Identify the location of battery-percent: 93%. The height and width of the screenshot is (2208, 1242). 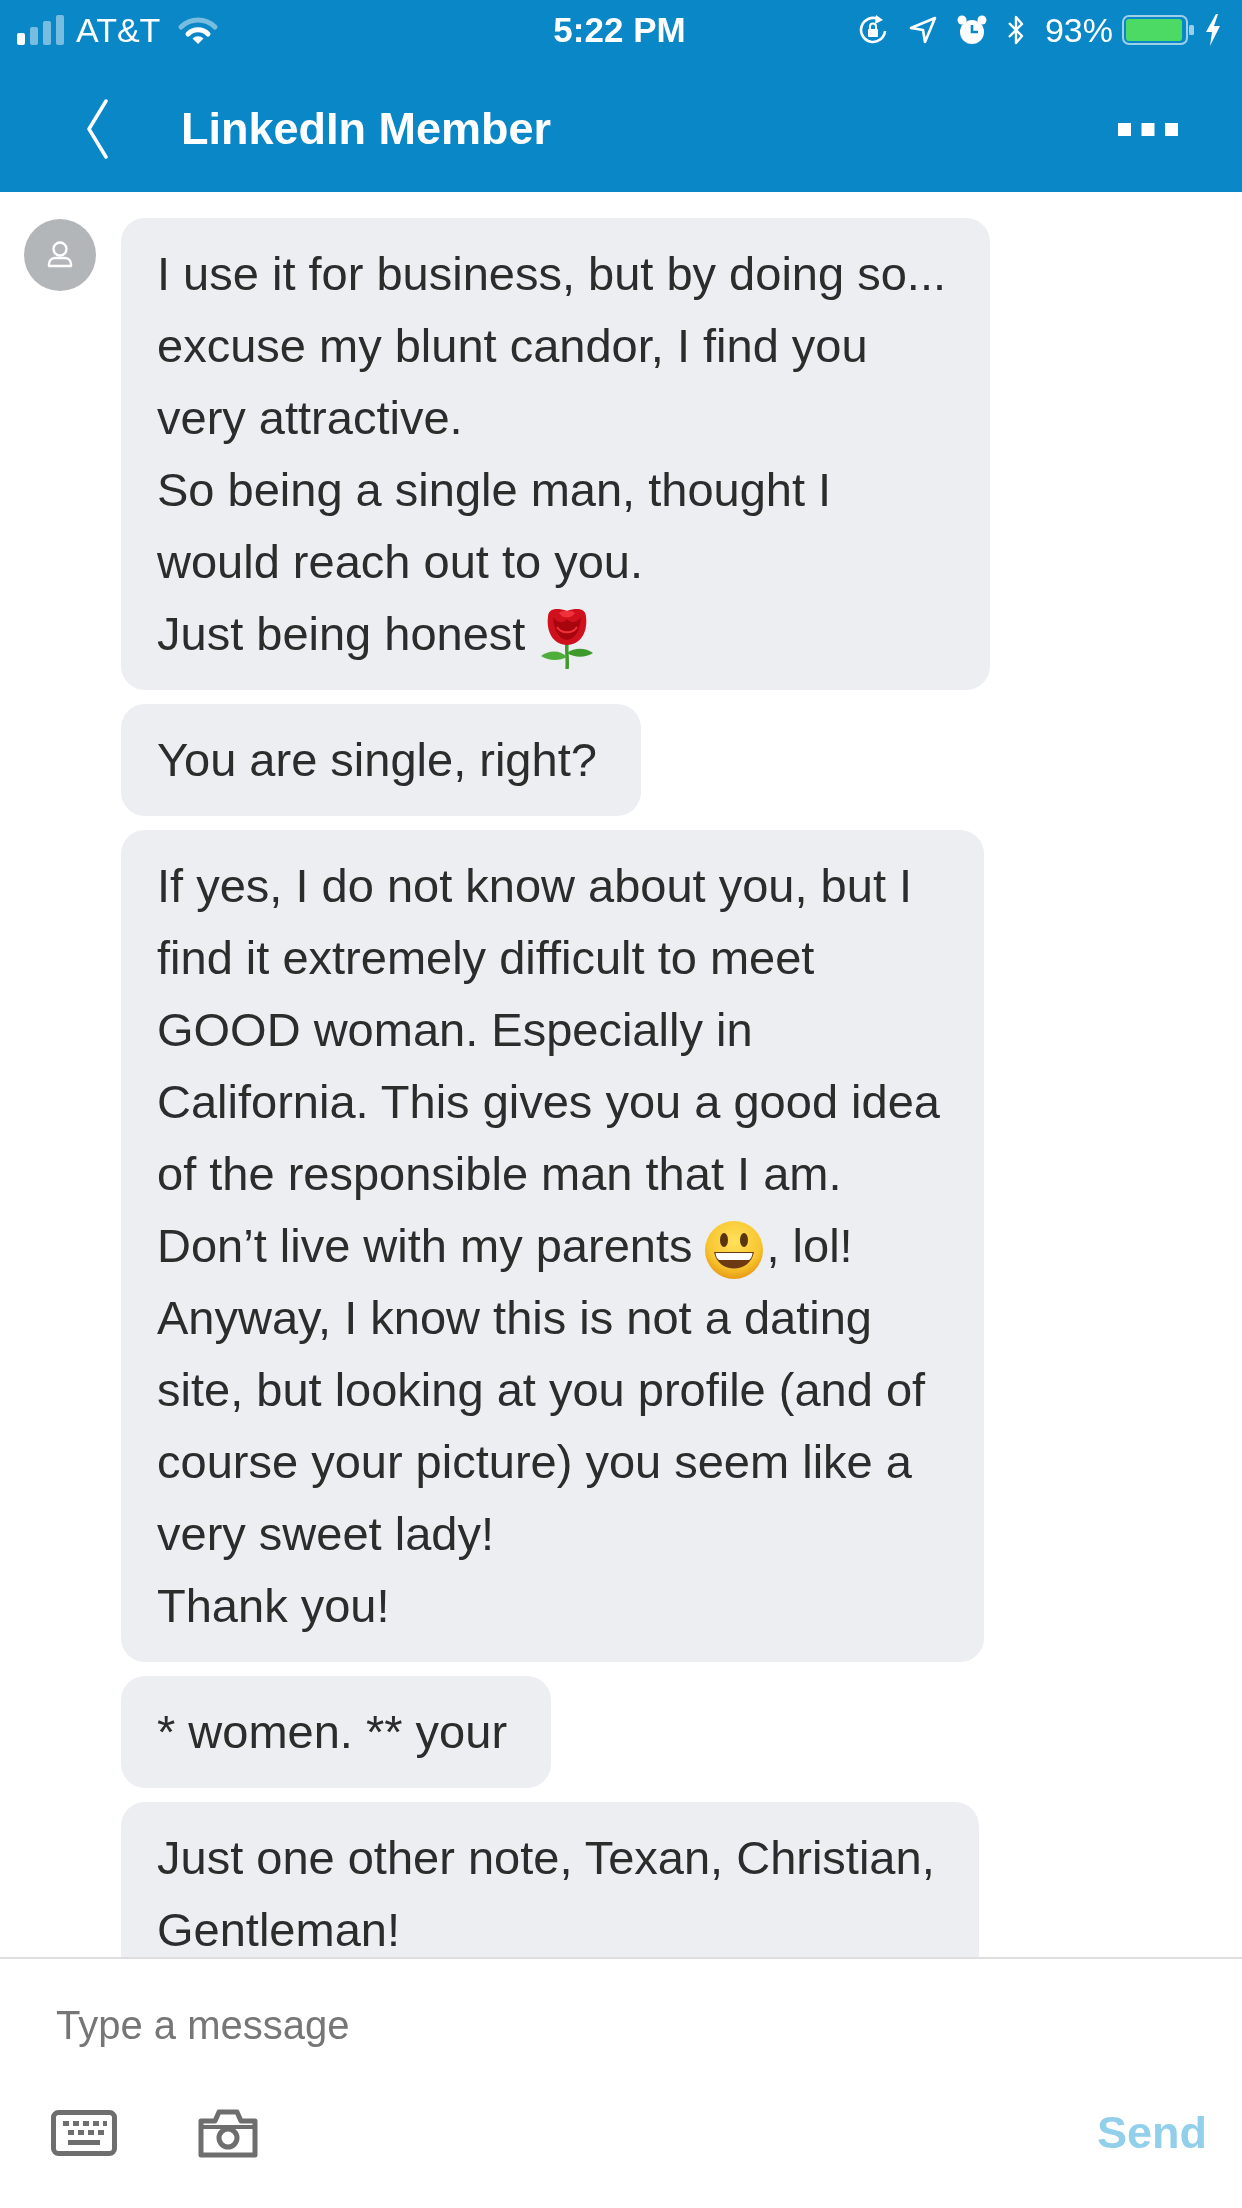
(1078, 30).